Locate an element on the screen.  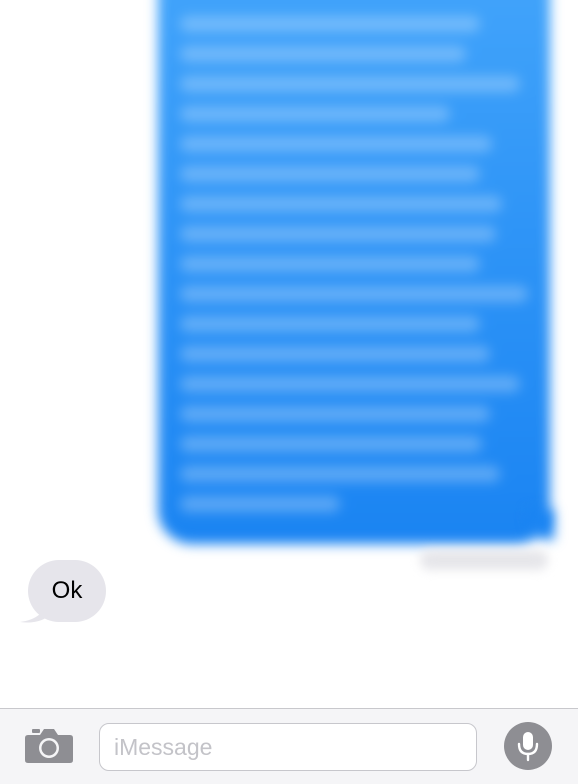
incoming-message-bubble: Ok is located at coordinates (67, 591).